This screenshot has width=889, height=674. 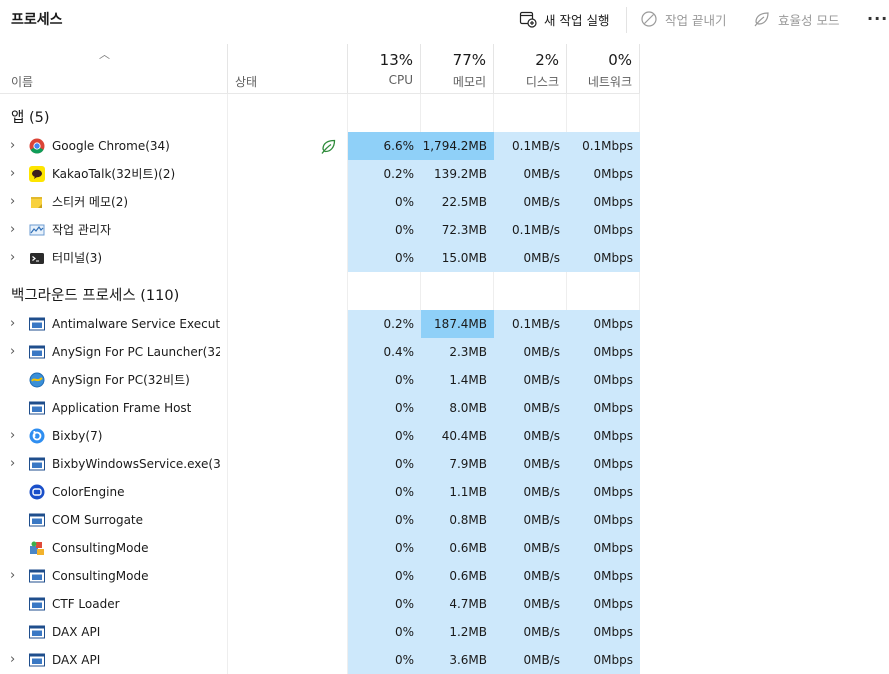 What do you see at coordinates (547, 60) in the screenshot?
I see `disk-total: 2%` at bounding box center [547, 60].